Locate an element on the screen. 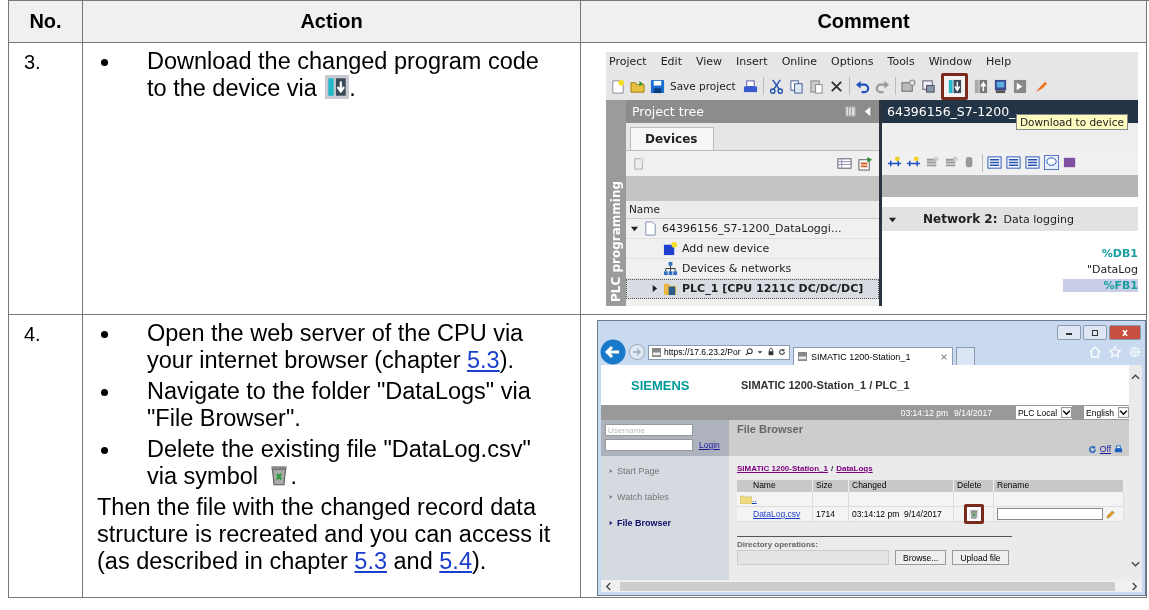 The height and width of the screenshot is (610, 1149). page-title: SIMATIC 1200-Station_1 / PLC_1 is located at coordinates (825, 385).